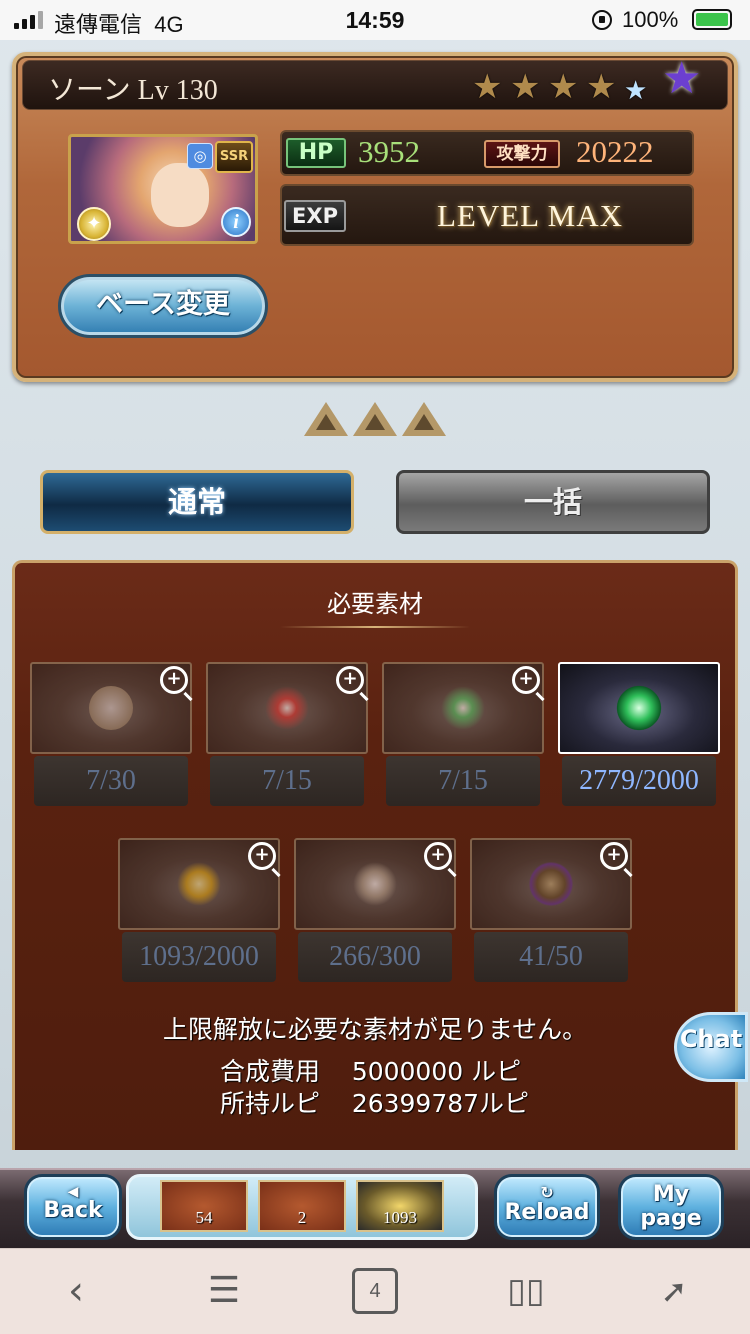 This screenshot has height=1334, width=750. I want to click on level-max-text: LEVEL MAX, so click(530, 215).